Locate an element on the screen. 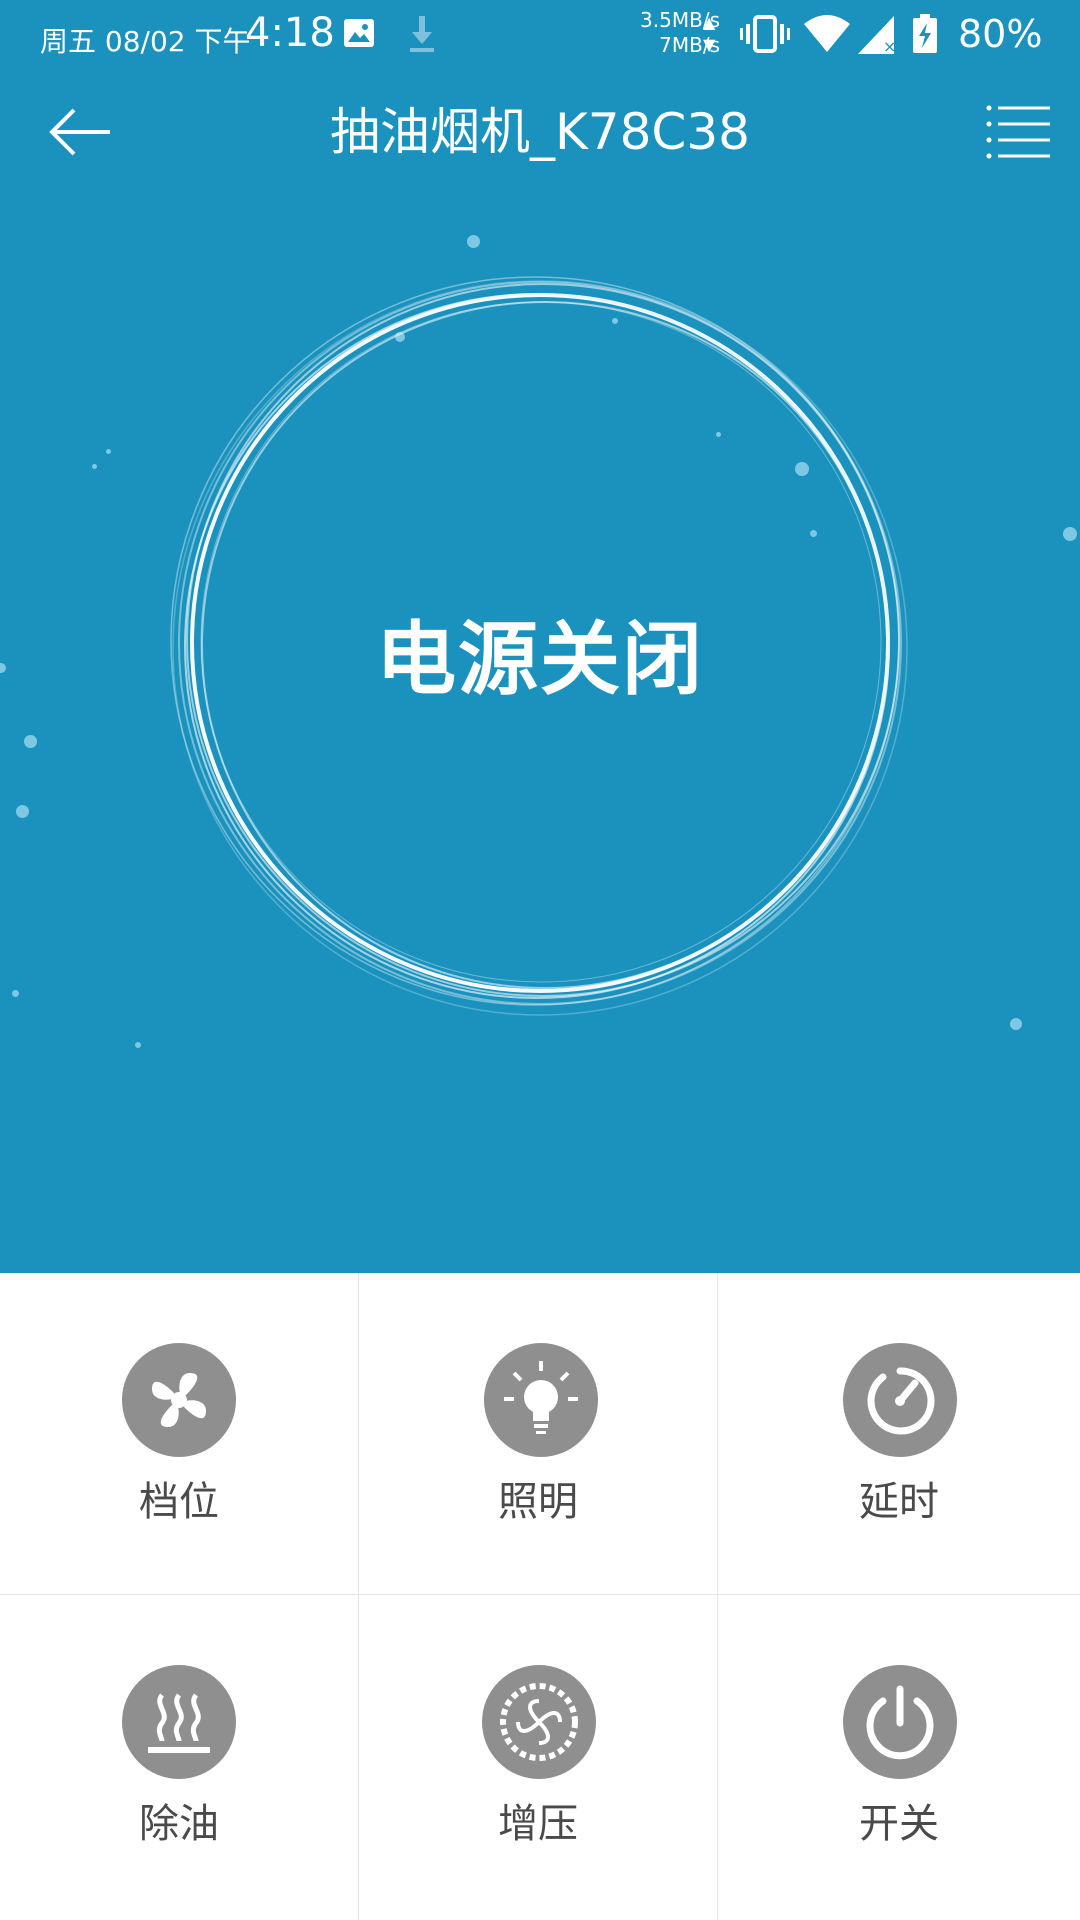 This screenshot has height=1920, width=1080. page-title: 抽油烟机_K78C38 is located at coordinates (540, 132).